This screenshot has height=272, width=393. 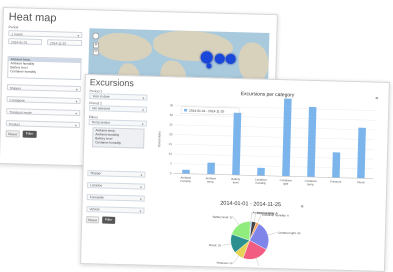 What do you see at coordinates (115, 198) in the screenshot?
I see `excursions-filter-forwarder: Forwarder ▾` at bounding box center [115, 198].